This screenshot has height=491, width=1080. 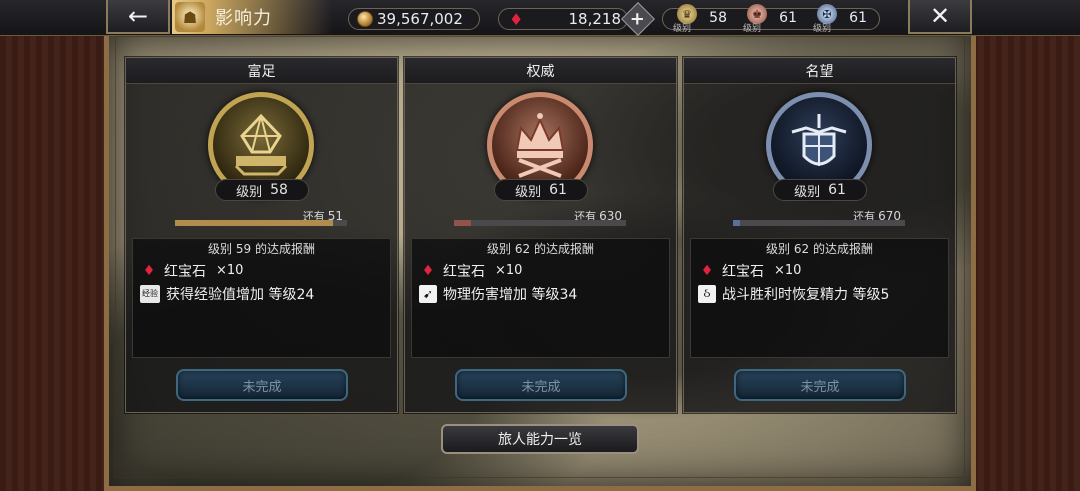 I want to click on add-ruby-button: +, so click(x=638, y=19).